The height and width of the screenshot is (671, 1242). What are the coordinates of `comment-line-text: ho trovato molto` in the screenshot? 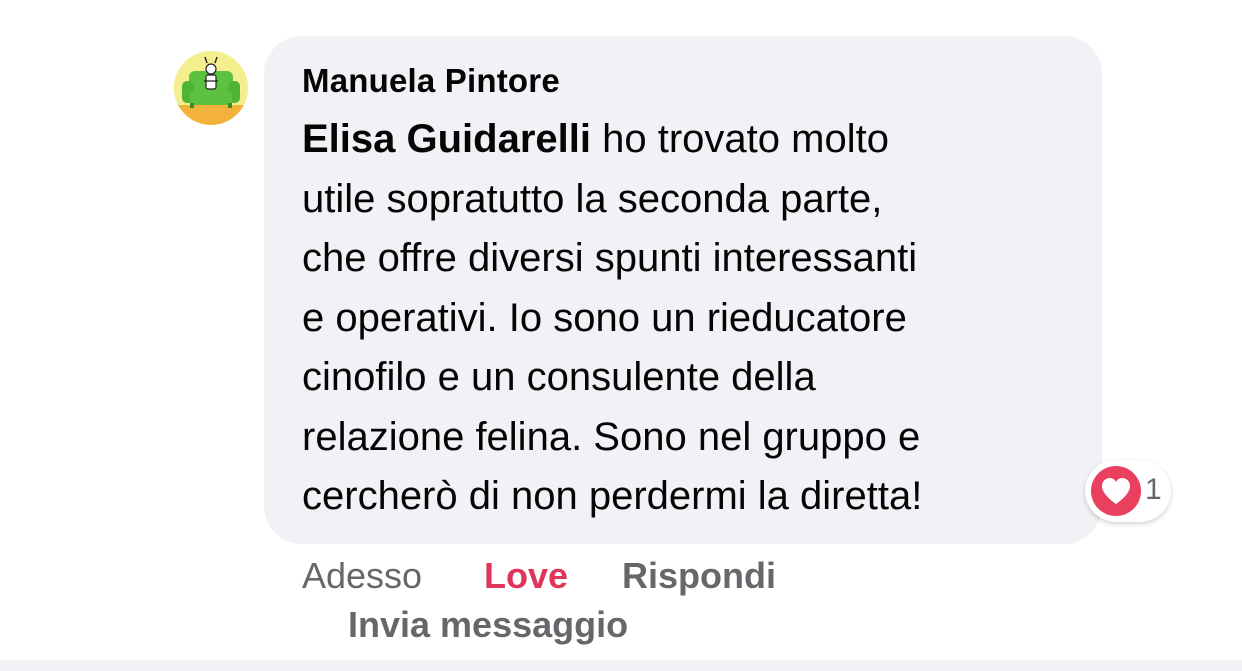 It's located at (740, 139).